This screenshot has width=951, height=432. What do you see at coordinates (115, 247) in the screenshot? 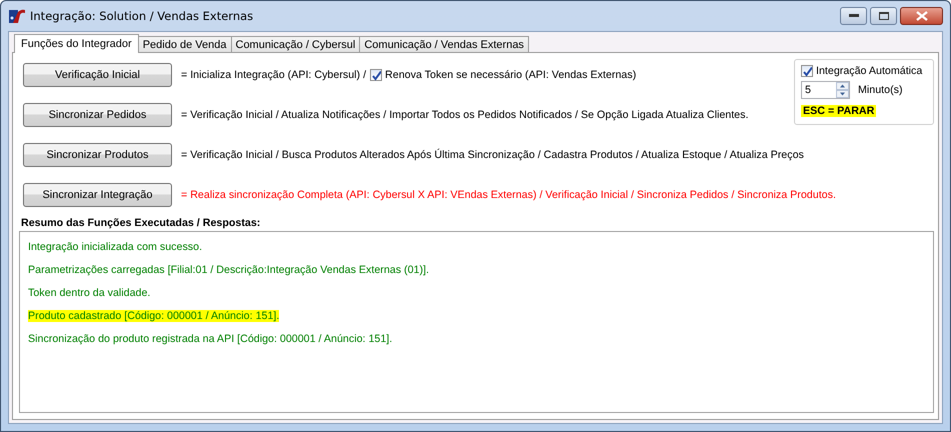
I see `log-line: Integração inicializada com sucesso.` at bounding box center [115, 247].